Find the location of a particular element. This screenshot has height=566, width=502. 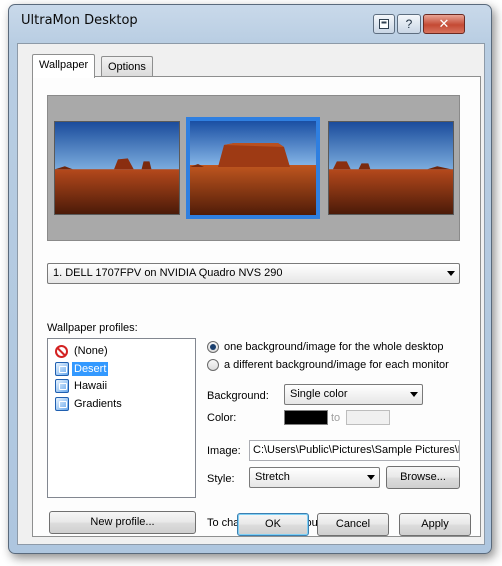

list-item-gradients: Gradients is located at coordinates (89, 404).